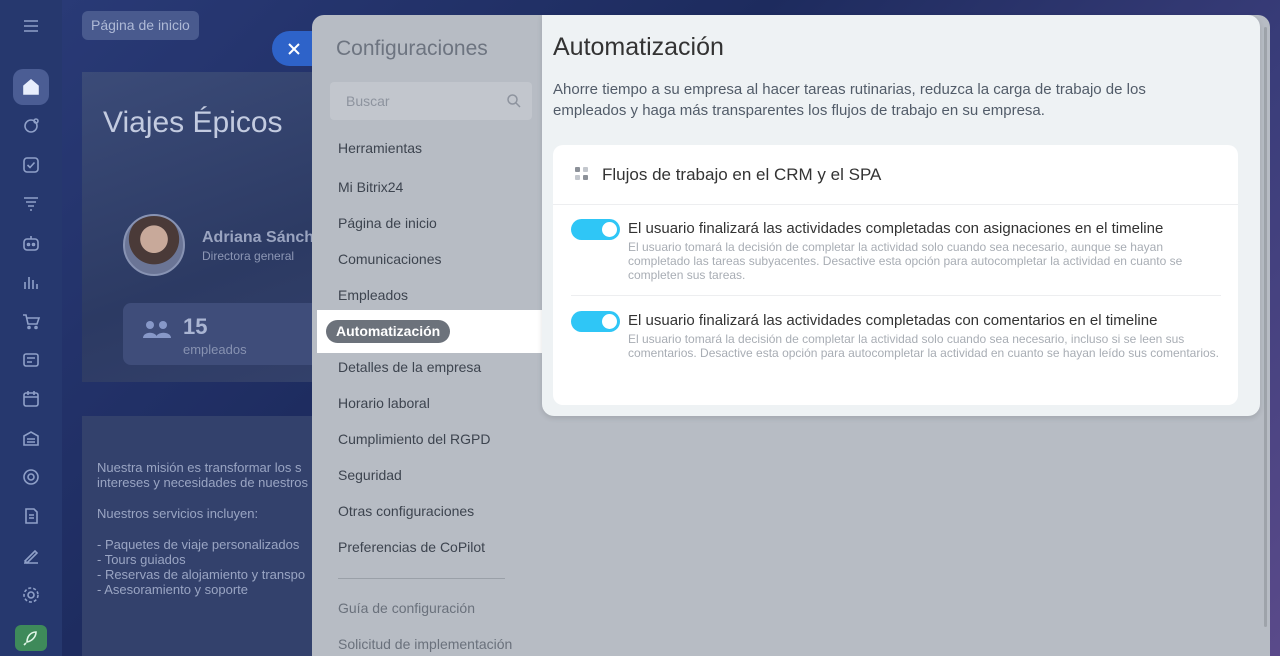  Describe the element at coordinates (193, 122) in the screenshot. I see `company-title: Viajes Épicos` at that location.